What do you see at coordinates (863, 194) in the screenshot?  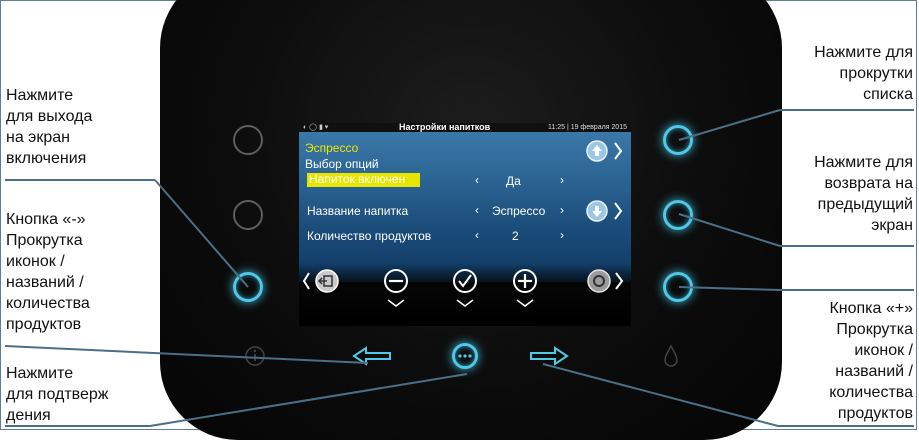 I see `annotation-back: Нажмите для возврата на предыдущий экран` at bounding box center [863, 194].